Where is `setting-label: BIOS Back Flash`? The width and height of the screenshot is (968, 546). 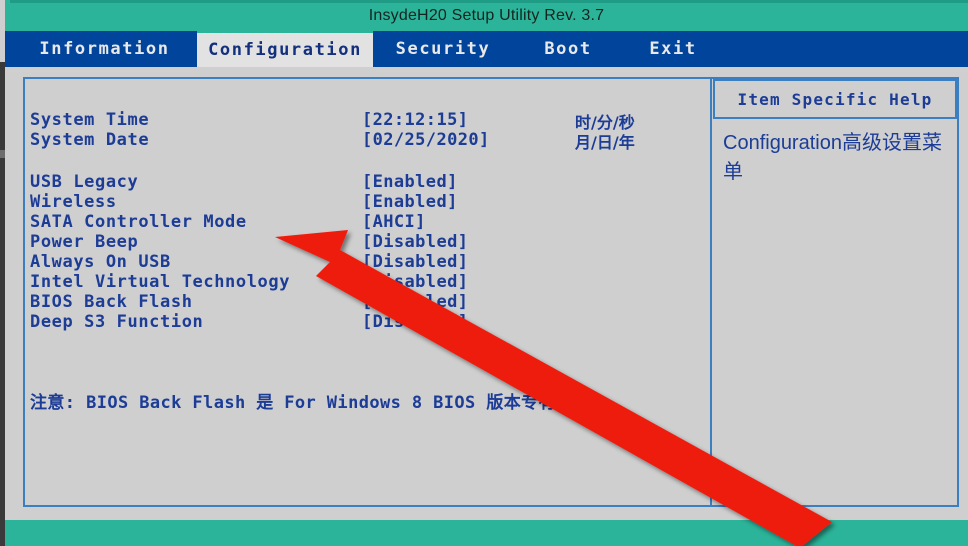 setting-label: BIOS Back Flash is located at coordinates (111, 302).